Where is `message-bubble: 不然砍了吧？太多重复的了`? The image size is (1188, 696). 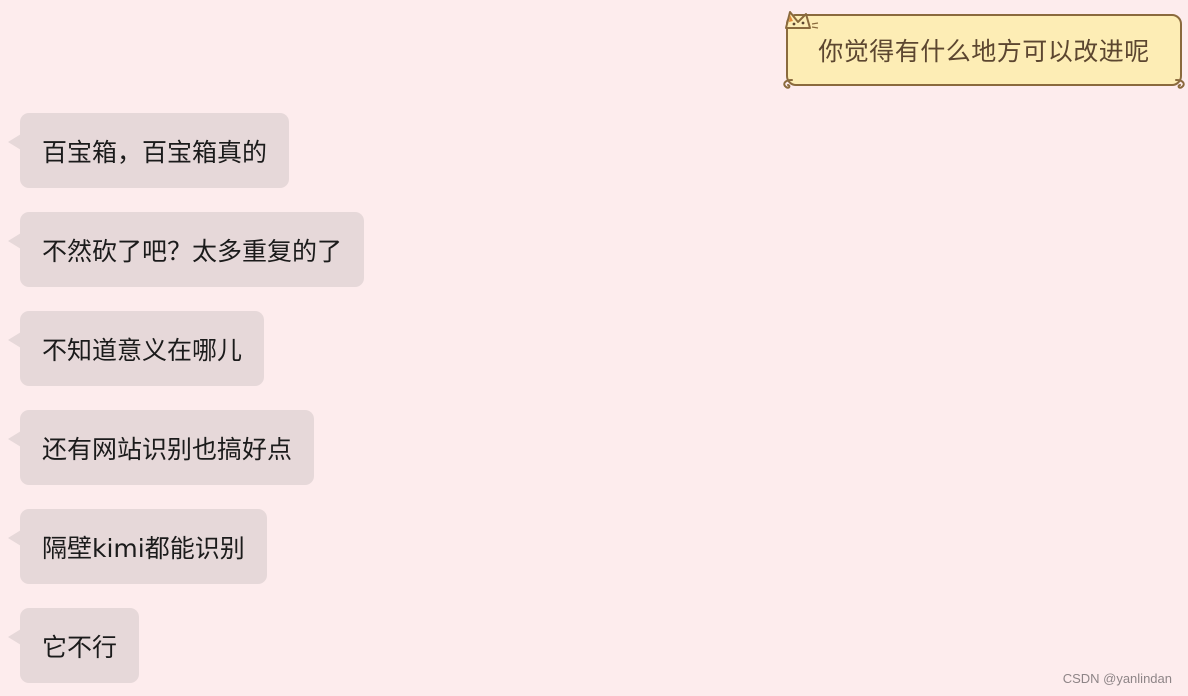
message-bubble: 不然砍了吧？太多重复的了 is located at coordinates (192, 249).